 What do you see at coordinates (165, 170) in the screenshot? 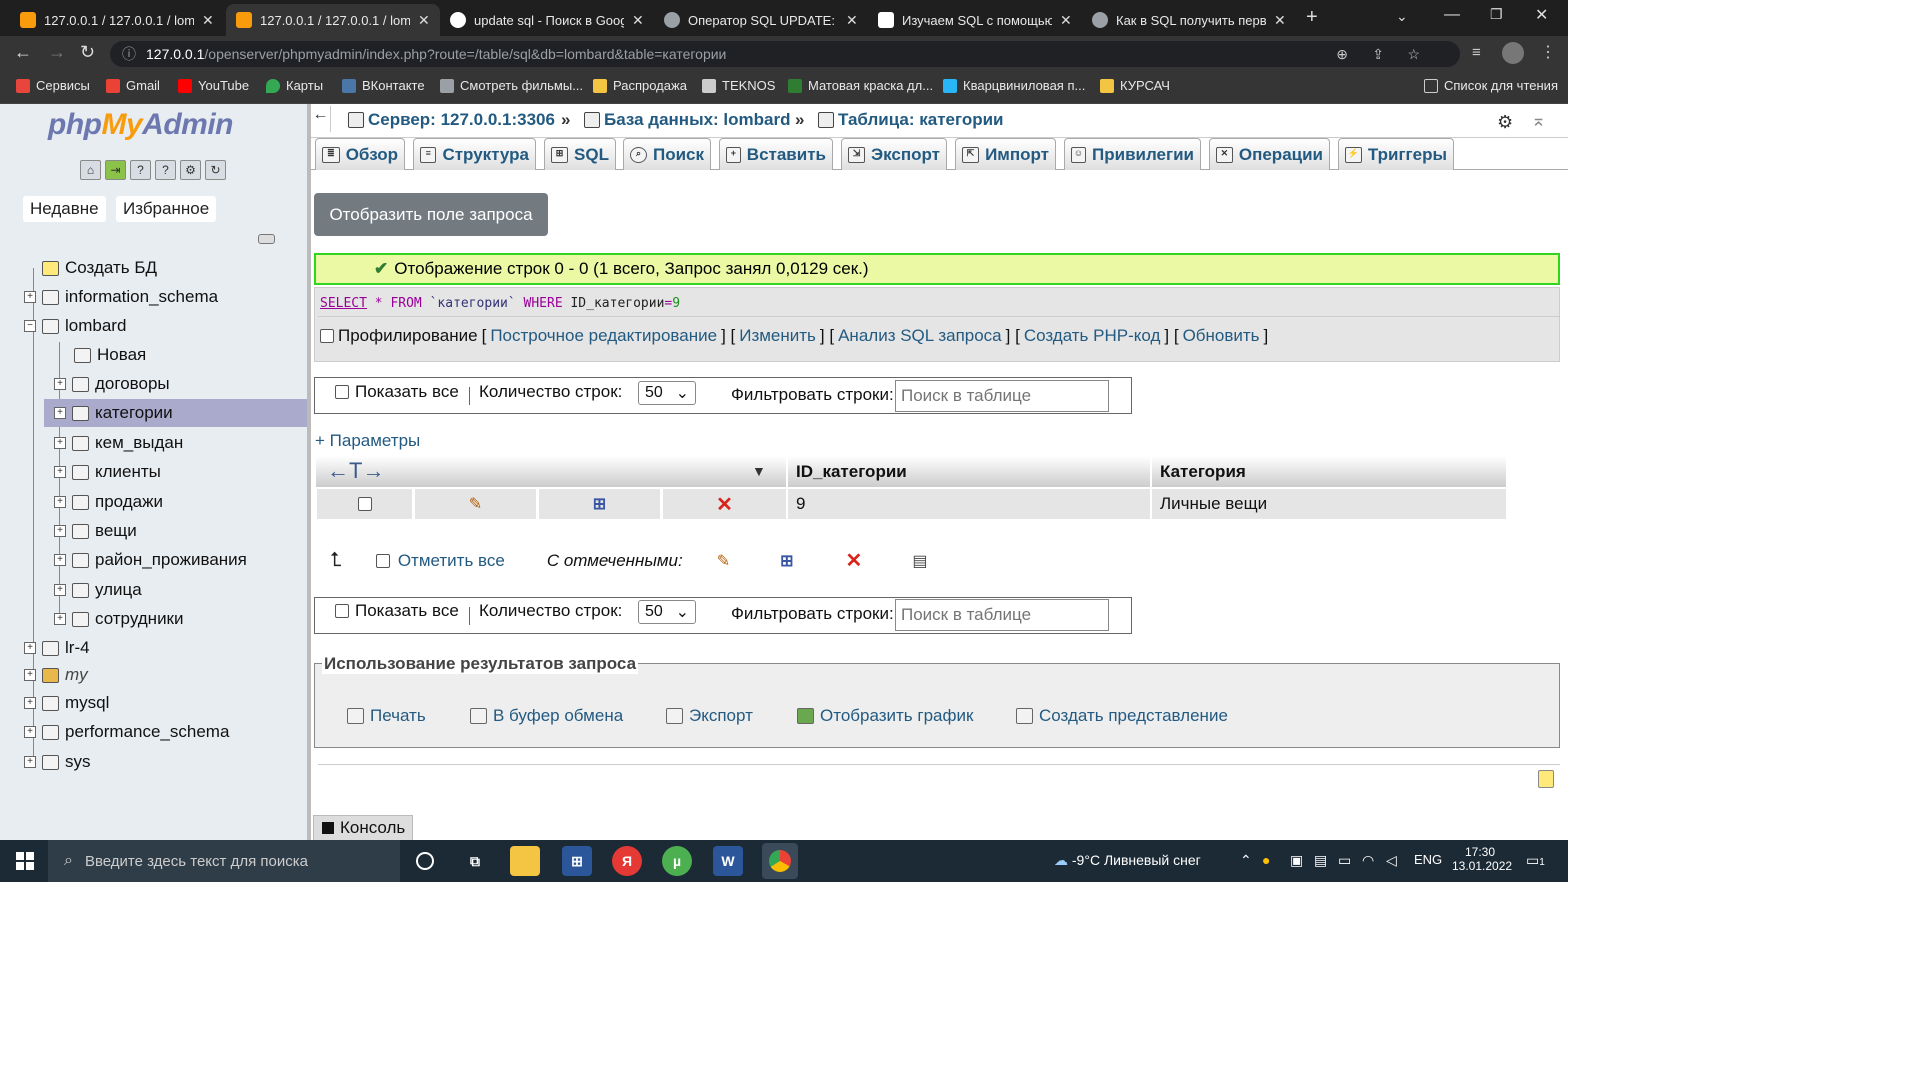
I see `docs-icon: ?` at bounding box center [165, 170].